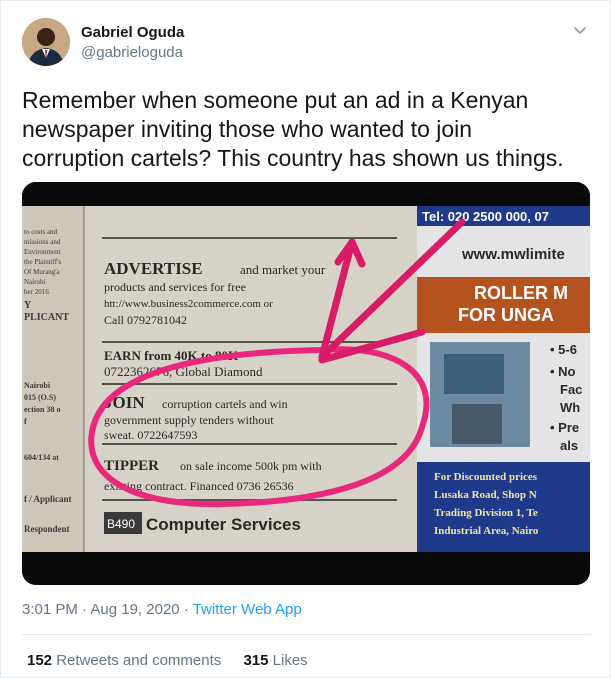 Image resolution: width=611 pixels, height=678 pixels. What do you see at coordinates (36, 292) in the screenshot?
I see `clipping-margin-text: ber 2016` at bounding box center [36, 292].